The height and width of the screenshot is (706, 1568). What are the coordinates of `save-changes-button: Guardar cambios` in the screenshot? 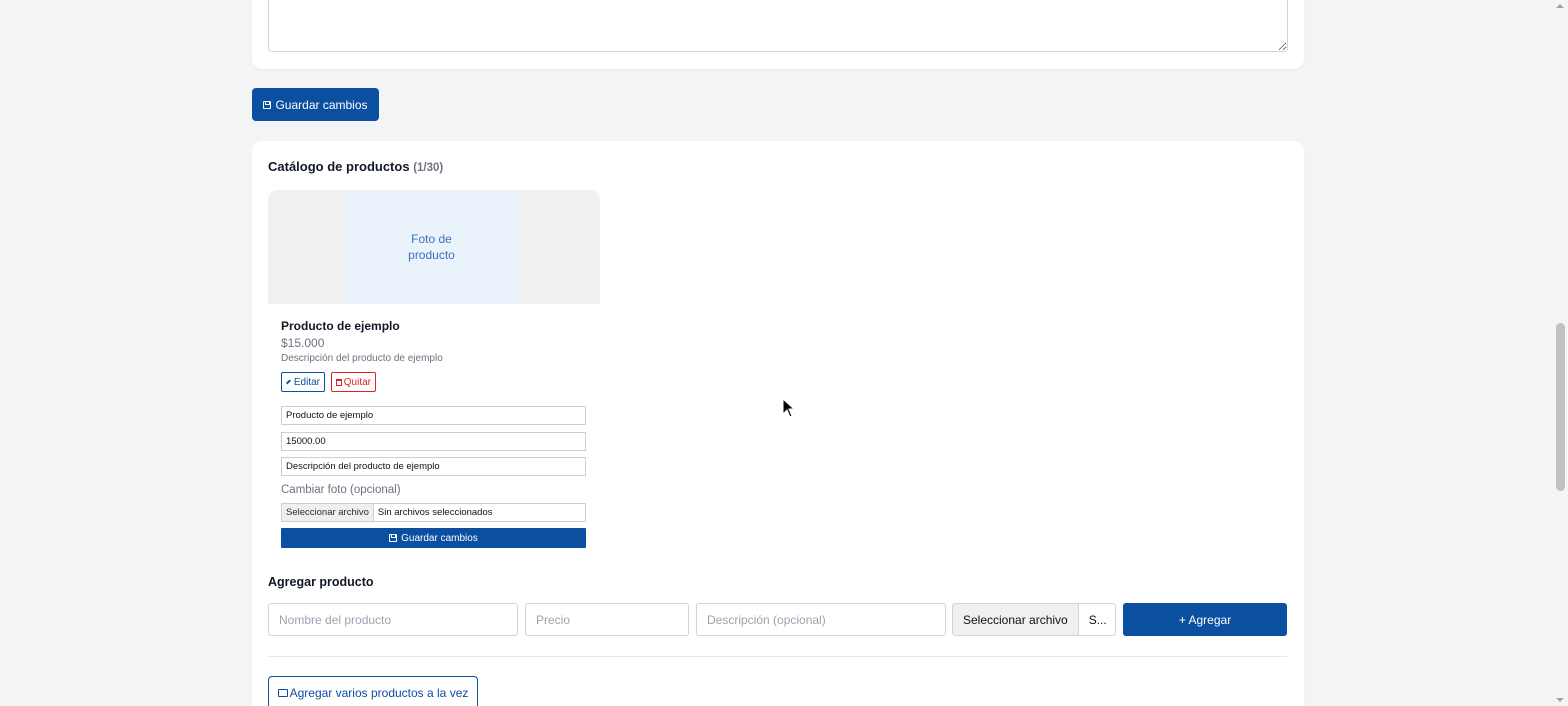 It's located at (315, 104).